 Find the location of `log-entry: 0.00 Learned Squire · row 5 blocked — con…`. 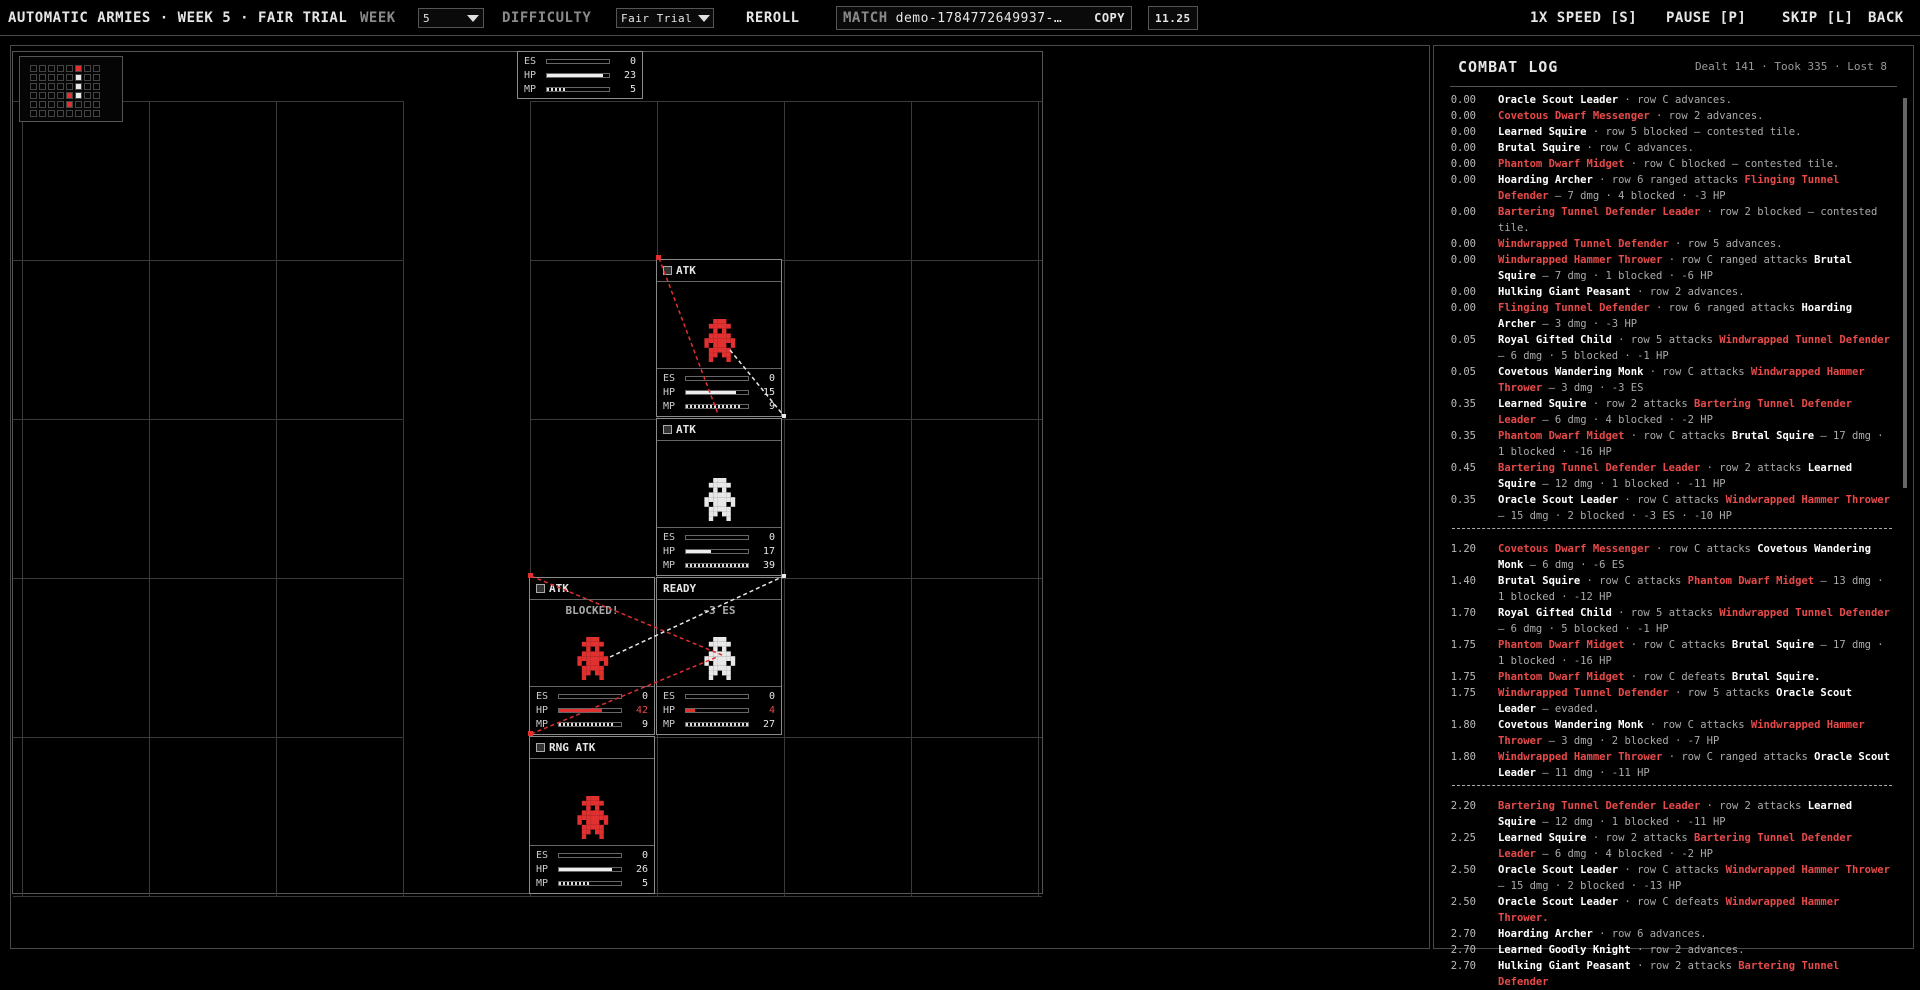

log-entry: 0.00 Learned Squire · row 5 blocked — con… is located at coordinates (1670, 132).